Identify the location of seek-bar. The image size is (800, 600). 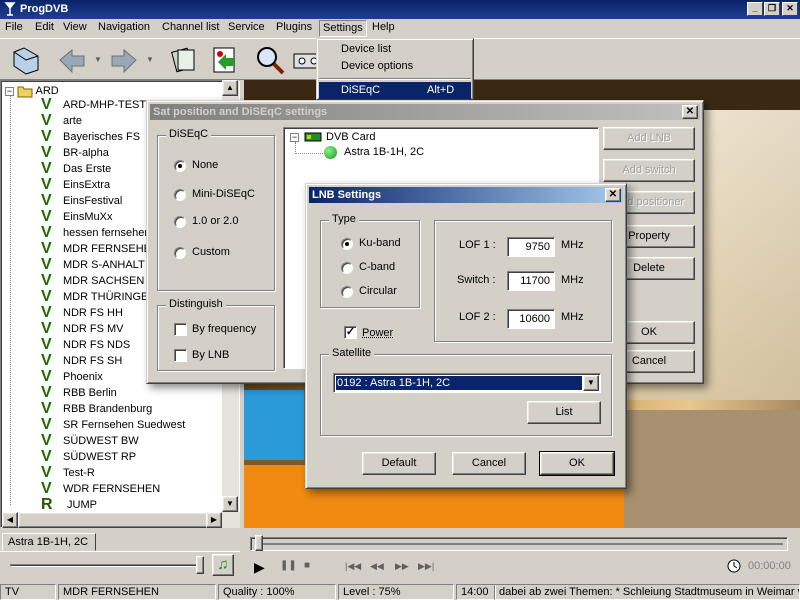
(519, 544).